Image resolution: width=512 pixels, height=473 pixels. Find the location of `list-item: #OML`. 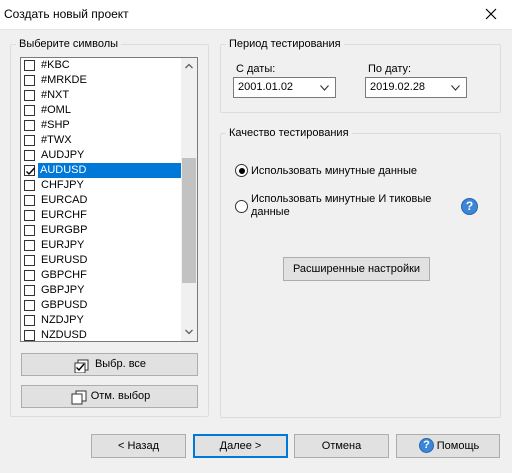

list-item: #OML is located at coordinates (102, 110).